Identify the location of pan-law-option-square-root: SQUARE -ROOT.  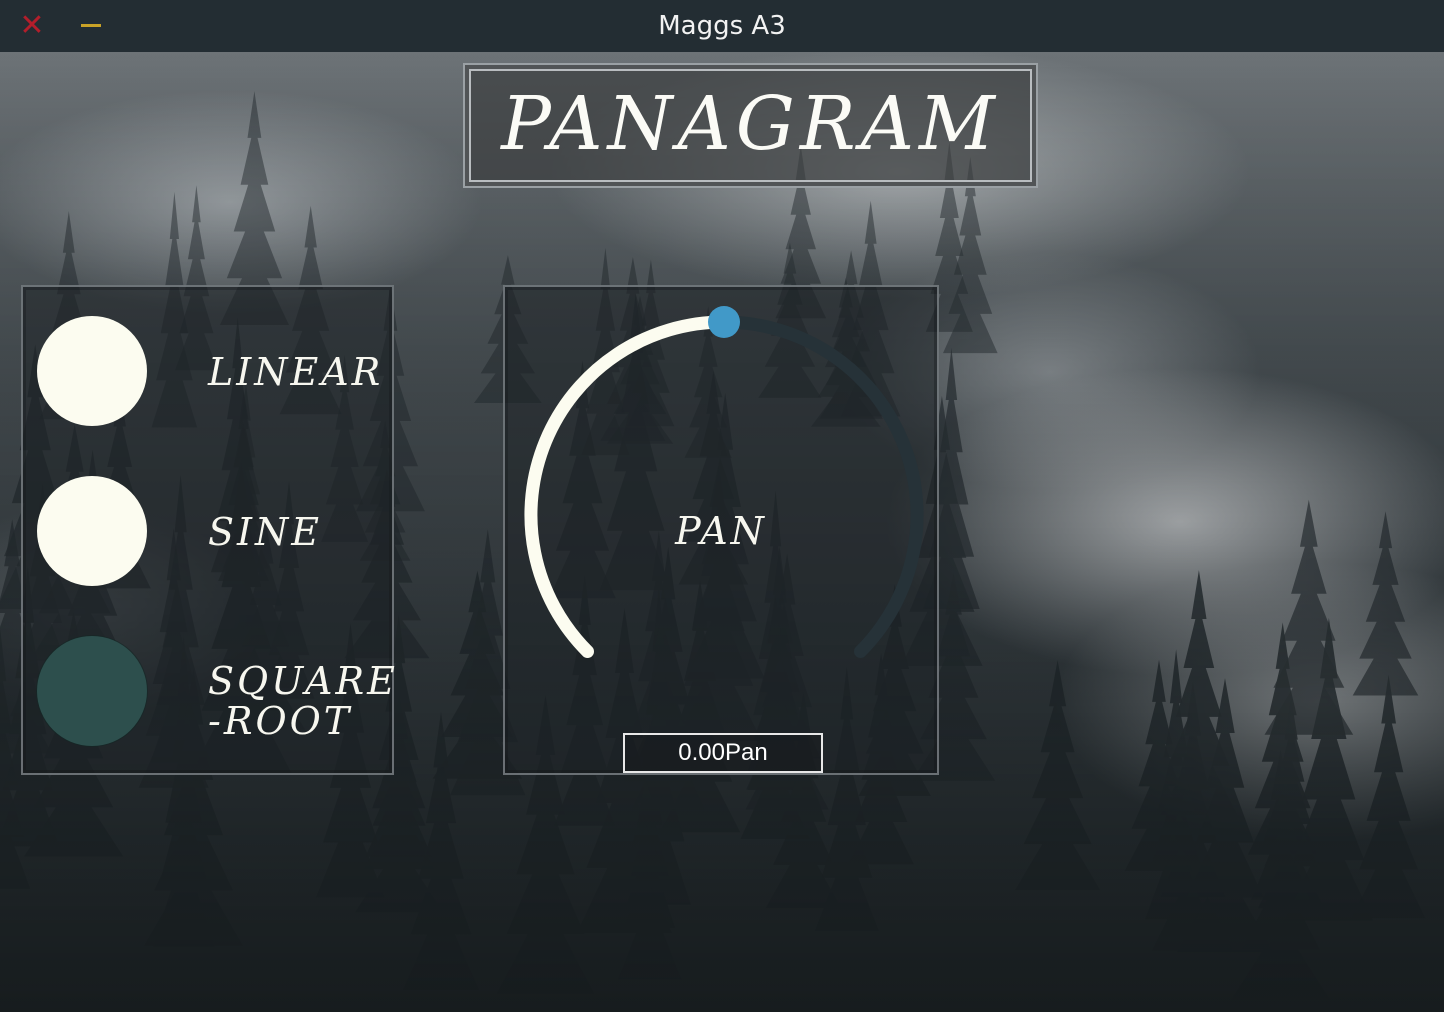
(209, 691).